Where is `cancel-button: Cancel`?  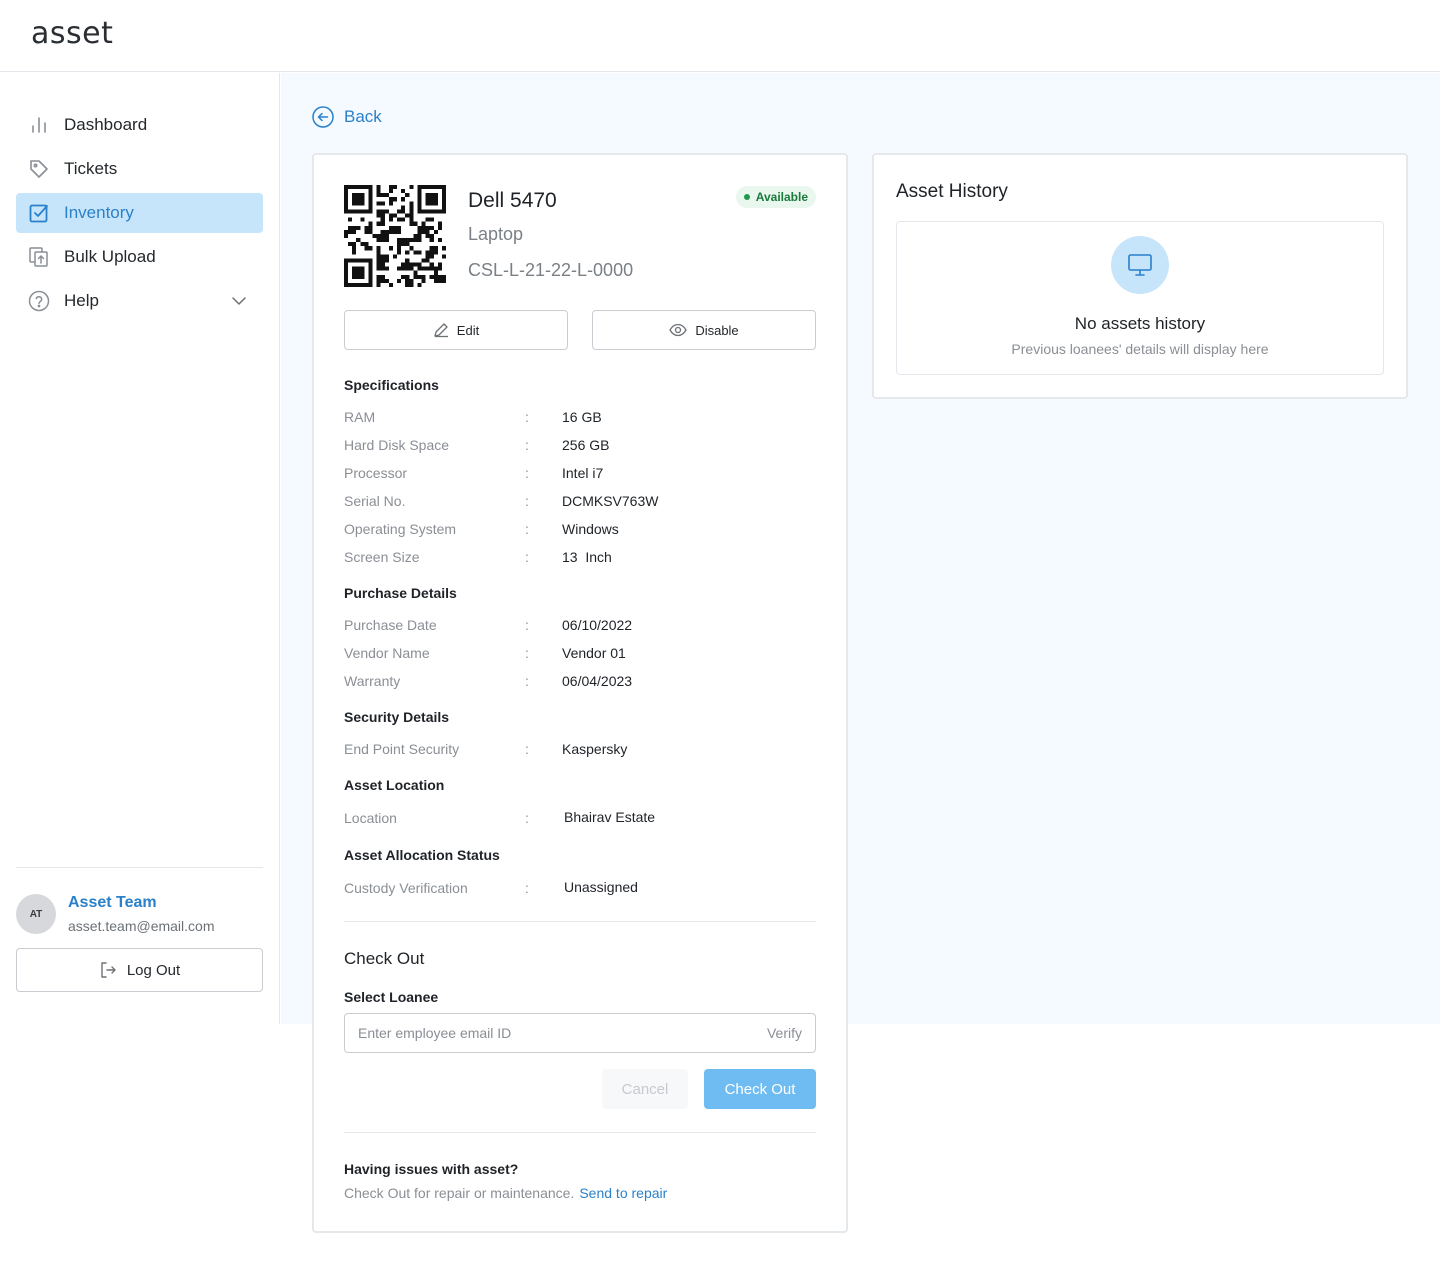 cancel-button: Cancel is located at coordinates (645, 1089).